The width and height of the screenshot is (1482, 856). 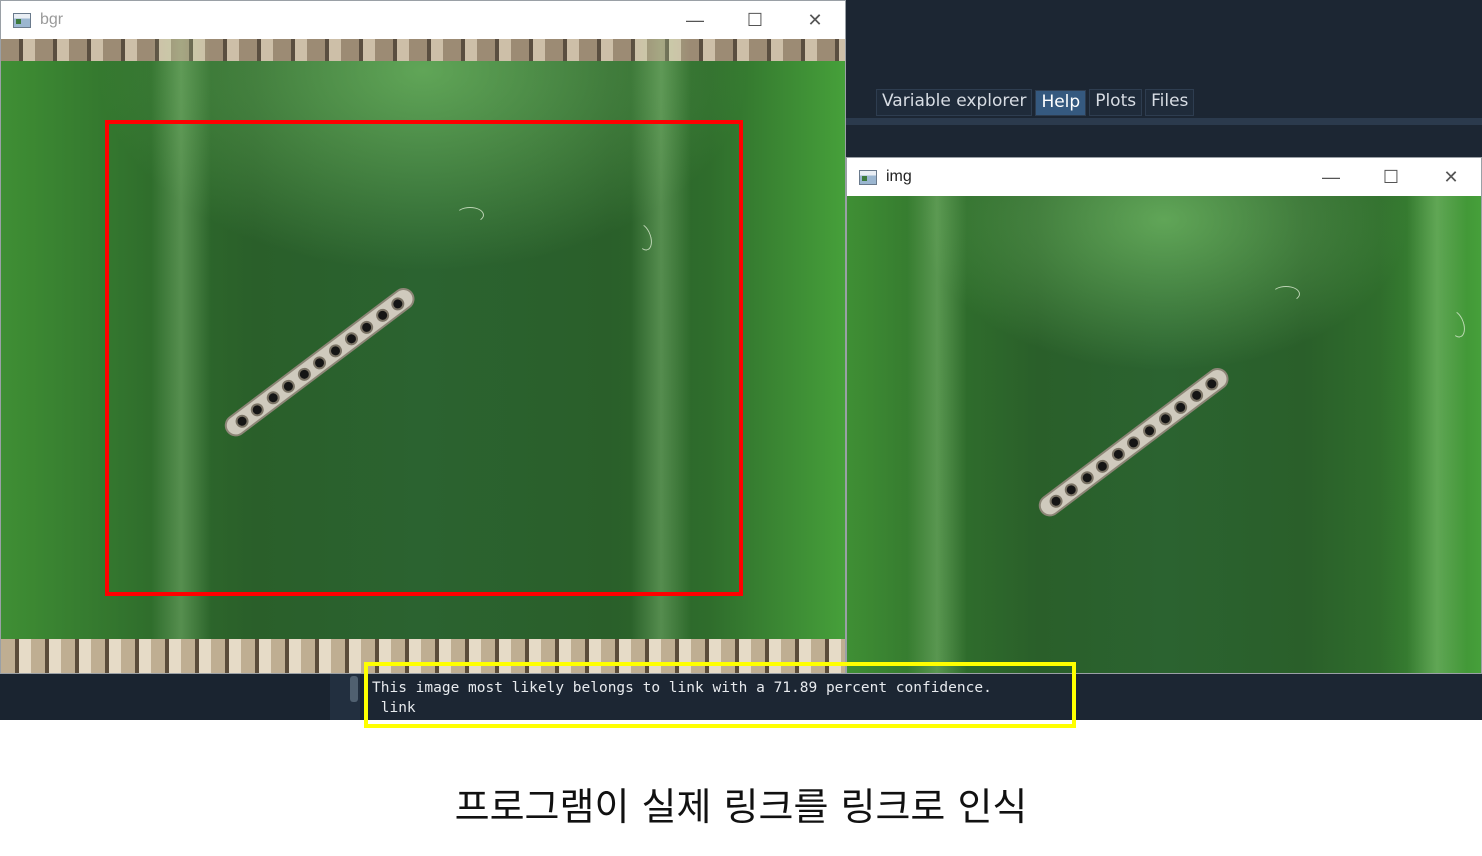 What do you see at coordinates (354, 689) in the screenshot?
I see `console-scrollbar` at bounding box center [354, 689].